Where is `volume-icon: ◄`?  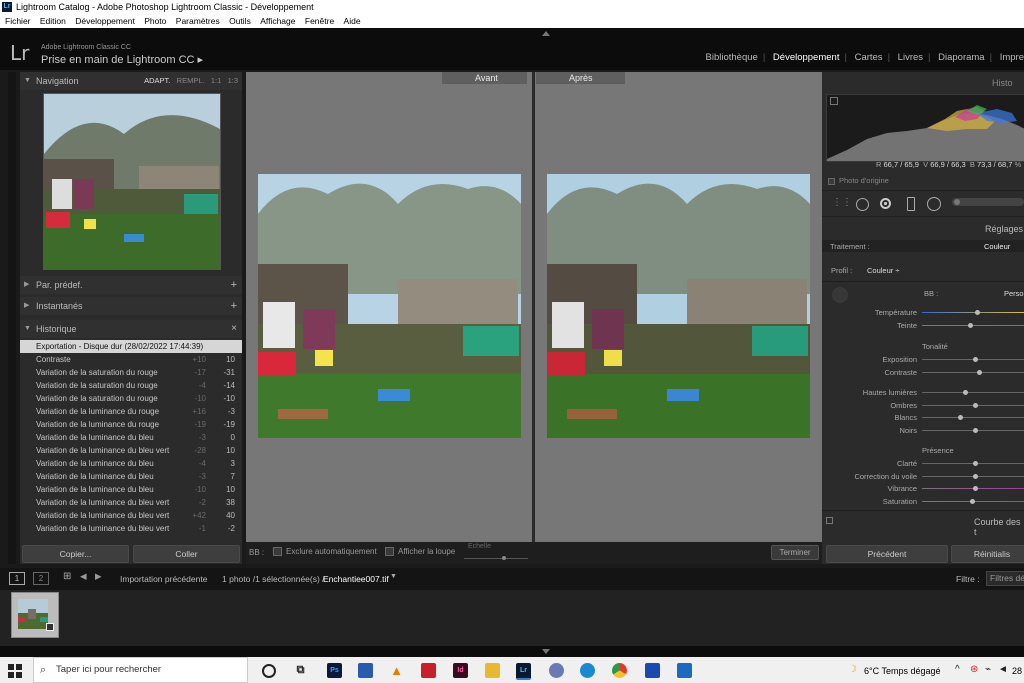 volume-icon: ◄ is located at coordinates (1003, 669).